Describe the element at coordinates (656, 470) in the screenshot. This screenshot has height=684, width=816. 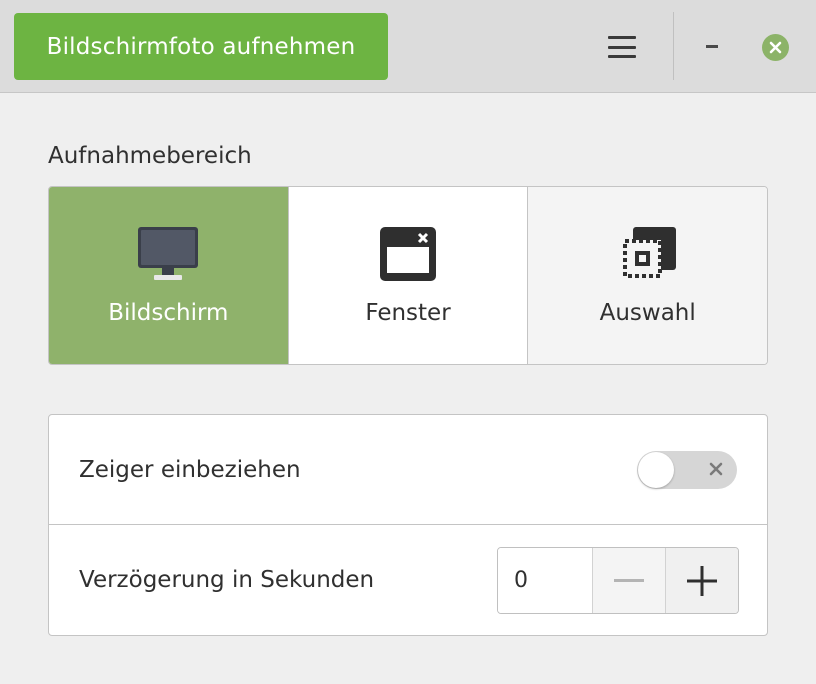
I see `toggle-knob` at that location.